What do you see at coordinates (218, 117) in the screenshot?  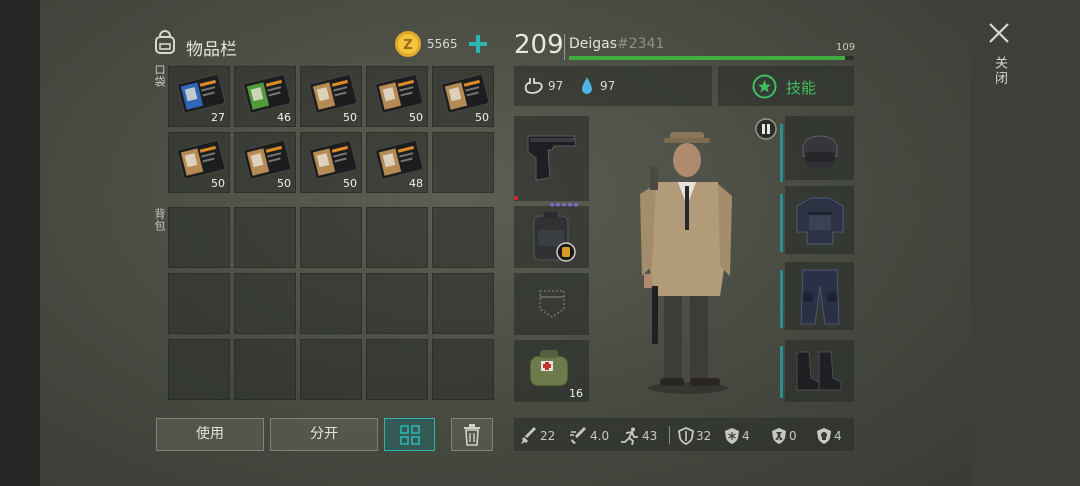 I see `item-count: 27` at bounding box center [218, 117].